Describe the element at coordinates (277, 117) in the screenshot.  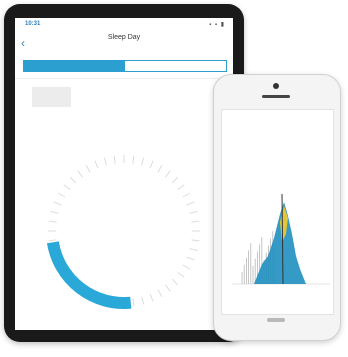
I see `phone-navigation-bar` at that location.